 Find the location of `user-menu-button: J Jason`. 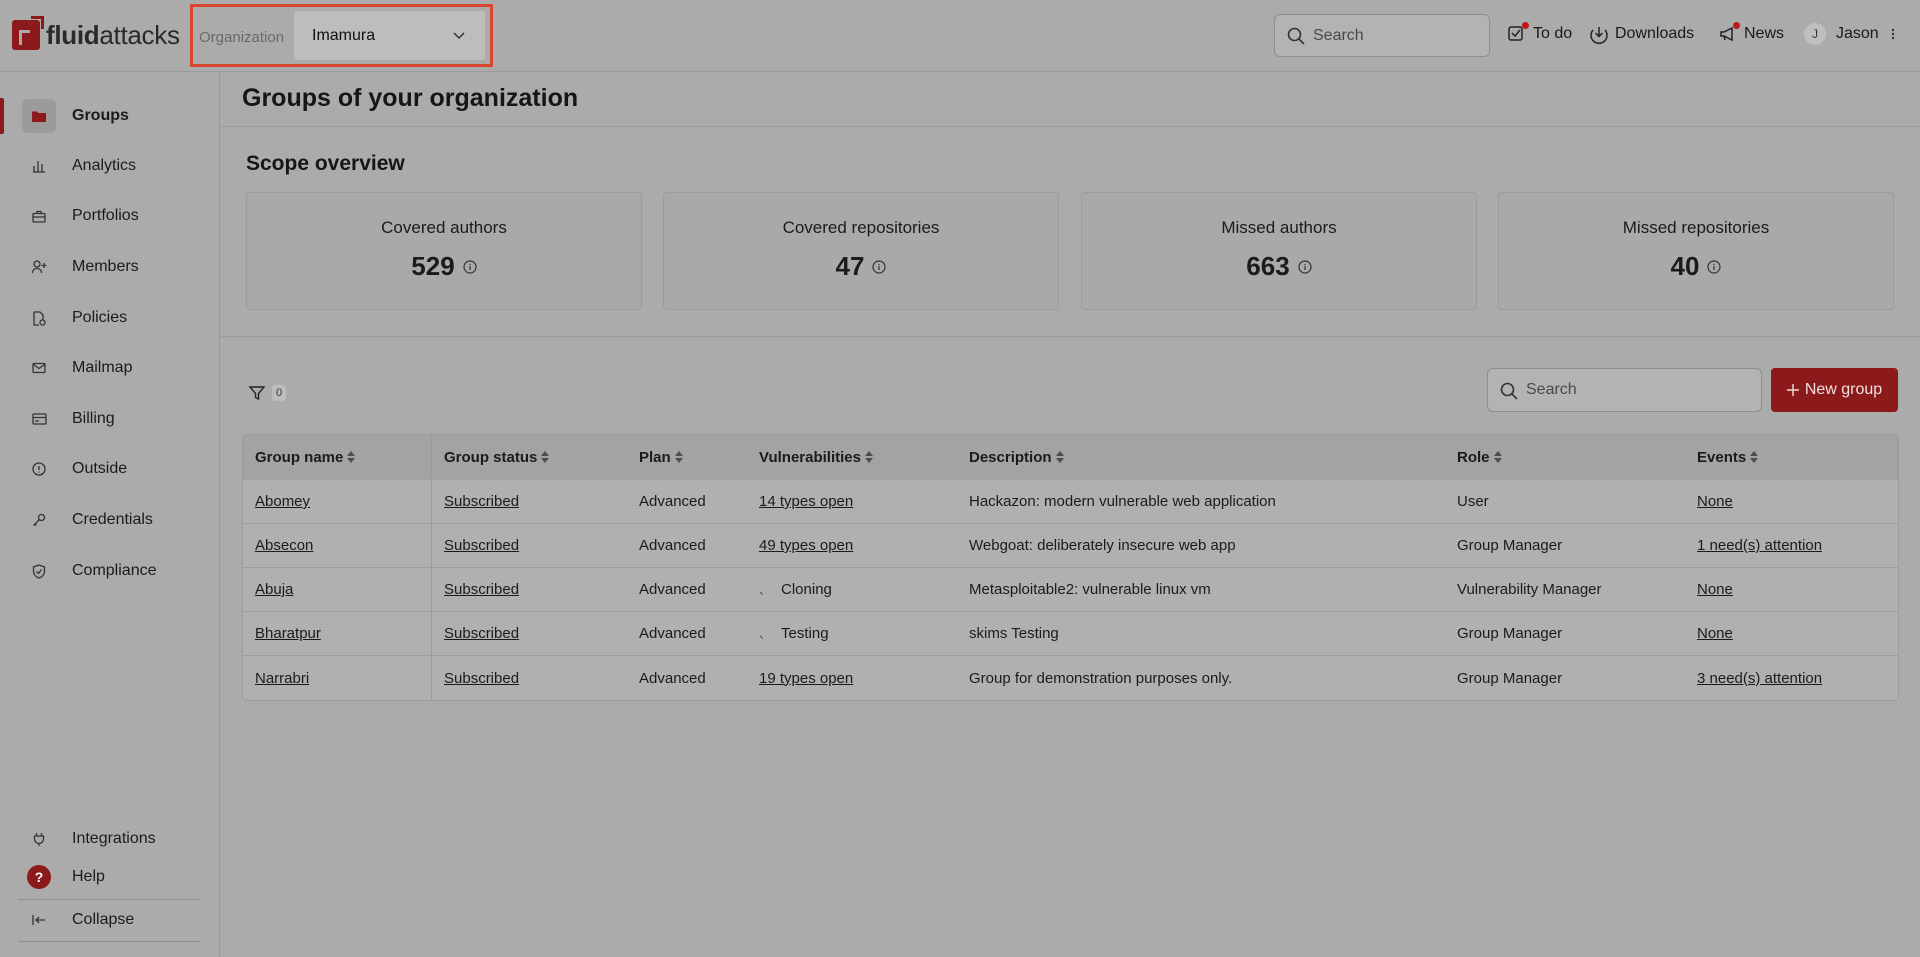

user-menu-button: J Jason is located at coordinates (1850, 34).